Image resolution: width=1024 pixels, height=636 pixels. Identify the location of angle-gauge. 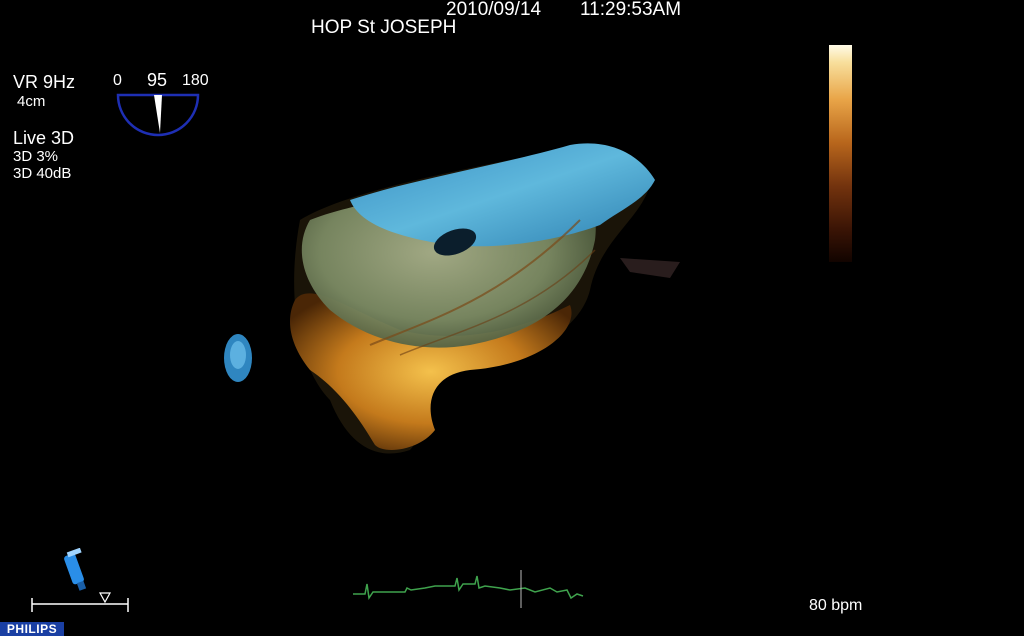
(158, 115).